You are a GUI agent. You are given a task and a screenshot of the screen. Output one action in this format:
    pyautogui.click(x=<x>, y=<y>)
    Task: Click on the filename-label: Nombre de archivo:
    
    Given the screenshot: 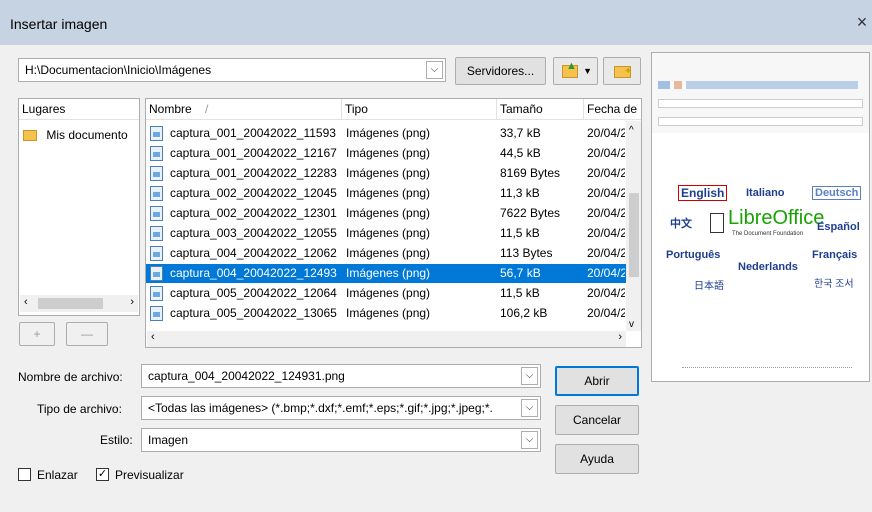 What is the action you would take?
    pyautogui.click(x=70, y=377)
    